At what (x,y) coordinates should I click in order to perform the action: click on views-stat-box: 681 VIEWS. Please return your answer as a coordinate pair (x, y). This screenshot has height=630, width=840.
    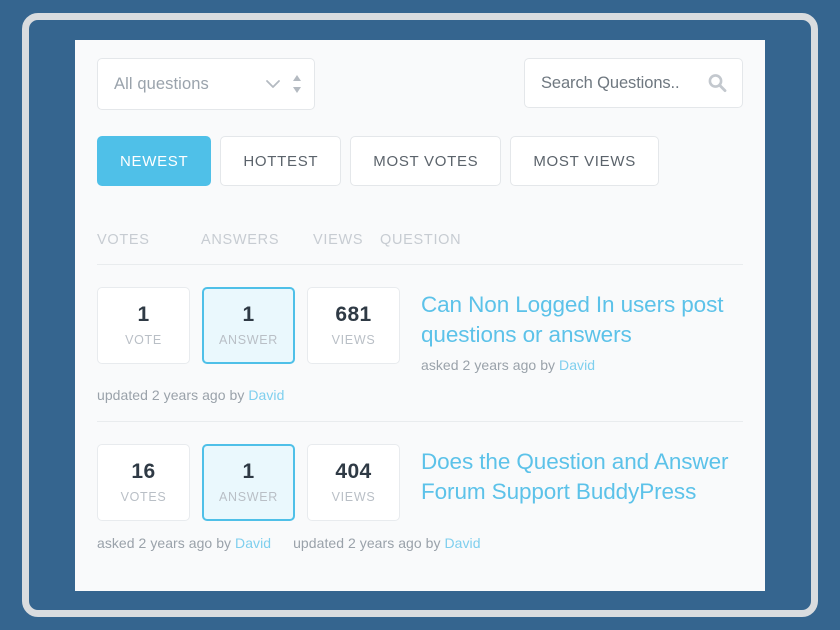
    Looking at the image, I should click on (353, 325).